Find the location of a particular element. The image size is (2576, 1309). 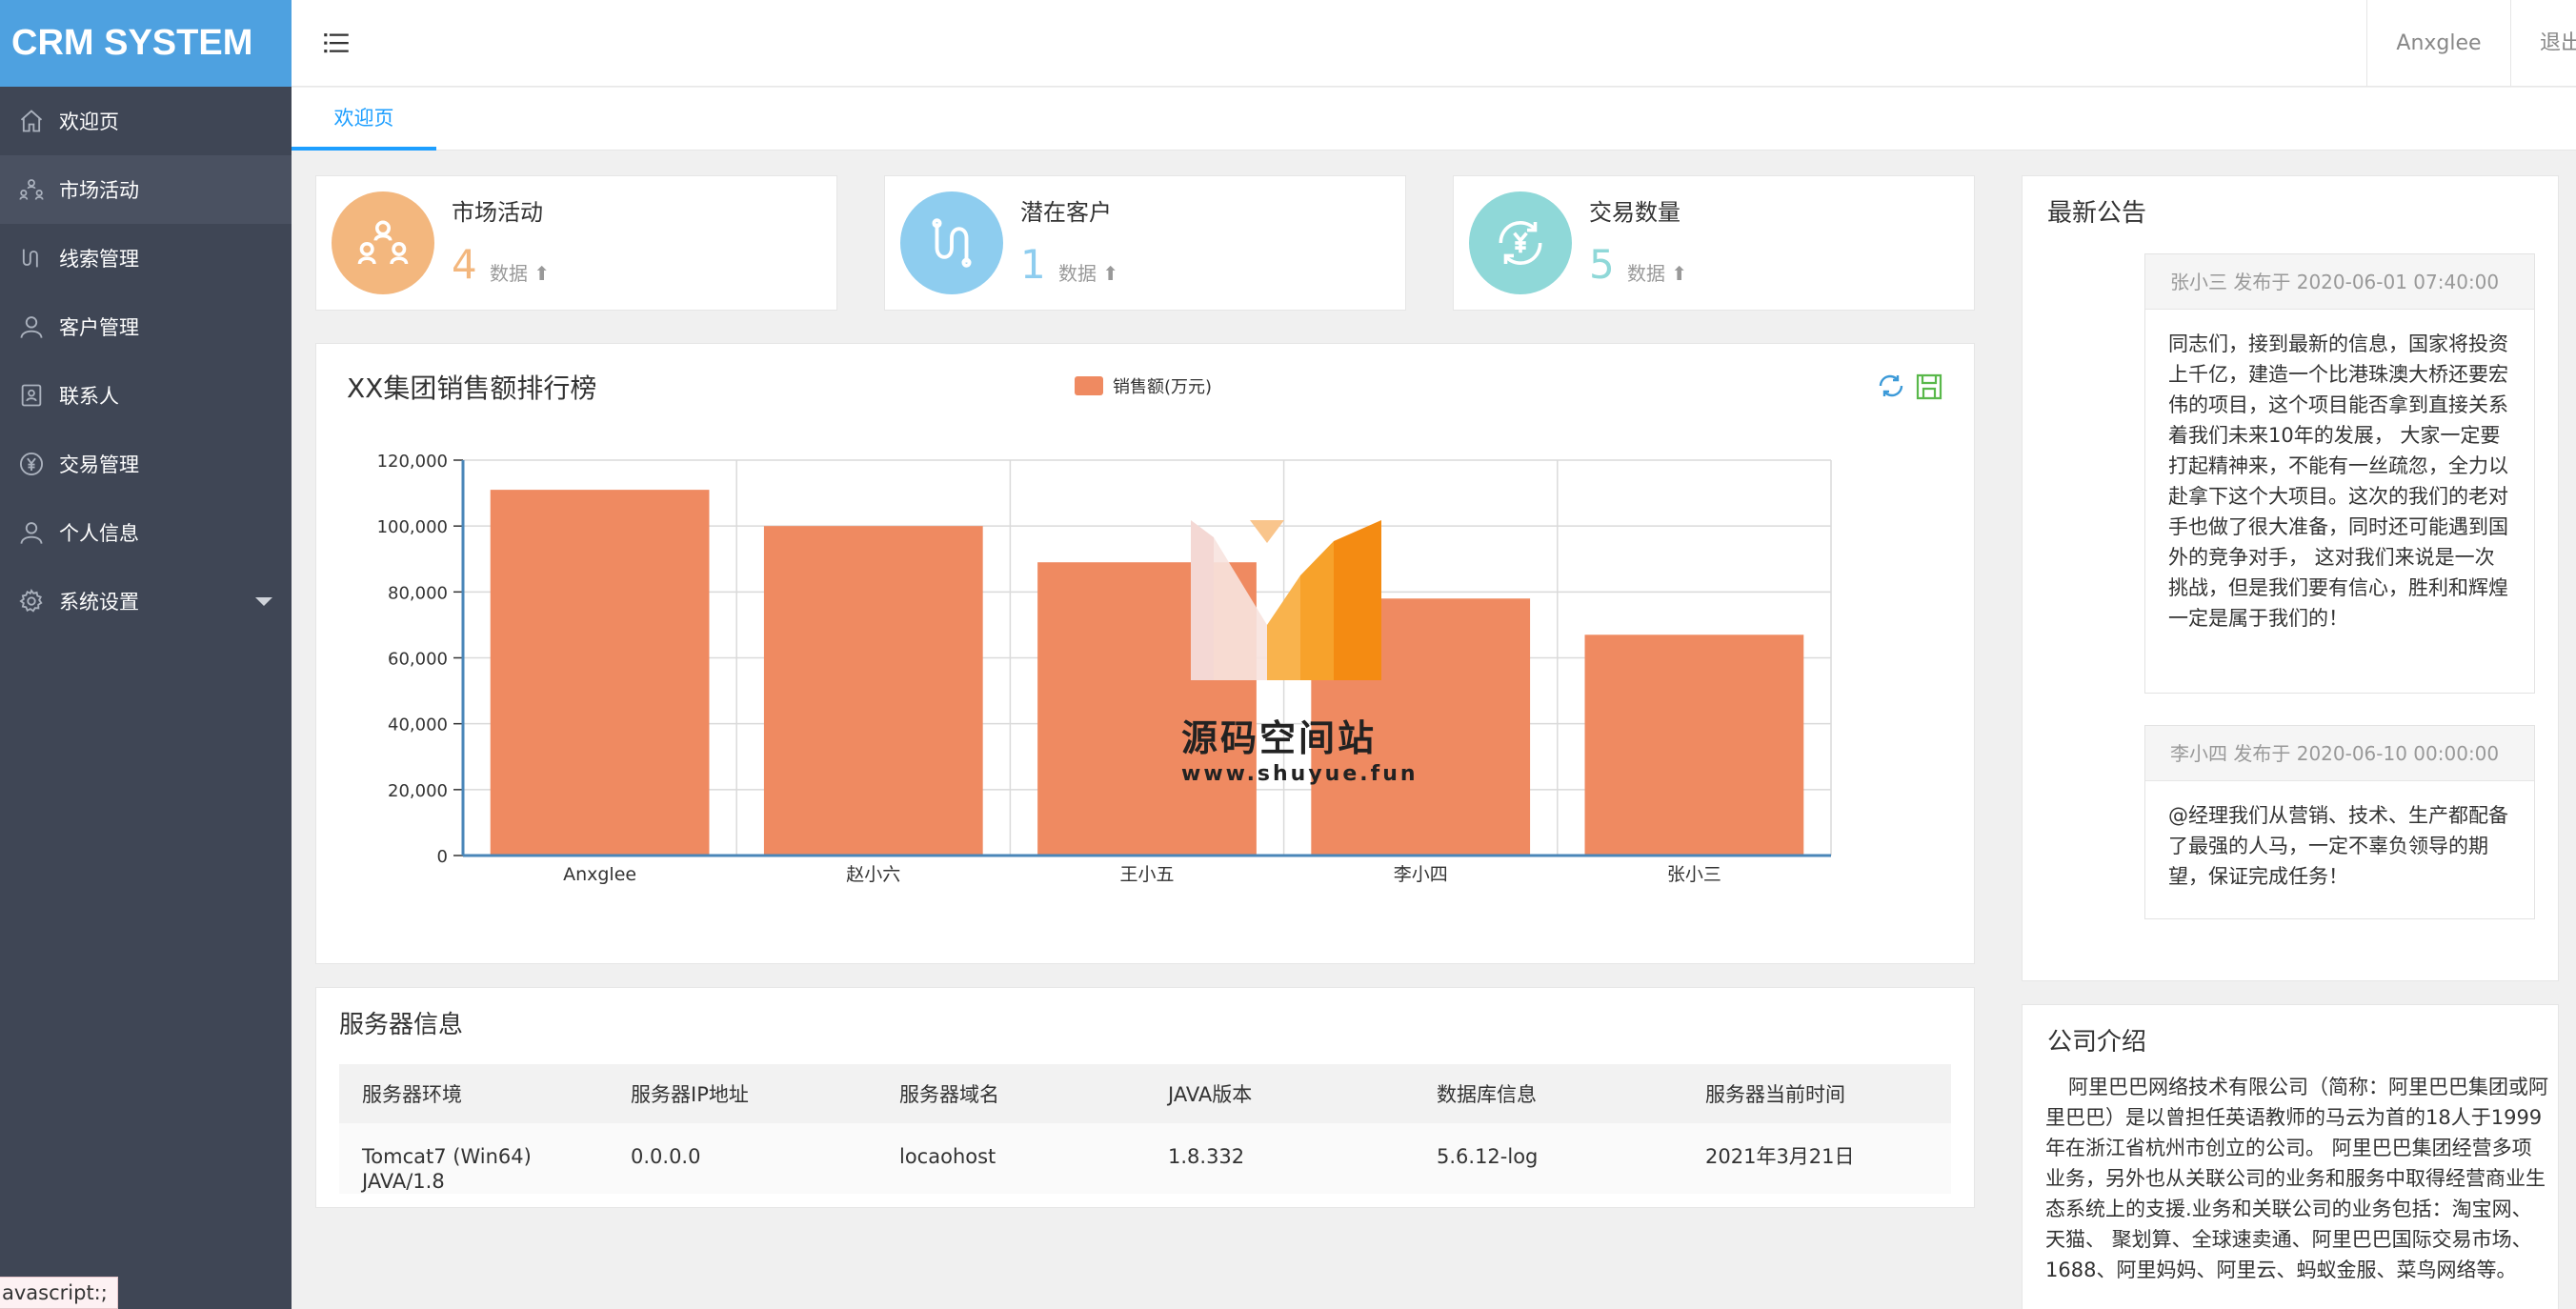

server-info-title: 服务器信息 is located at coordinates (402, 1025).